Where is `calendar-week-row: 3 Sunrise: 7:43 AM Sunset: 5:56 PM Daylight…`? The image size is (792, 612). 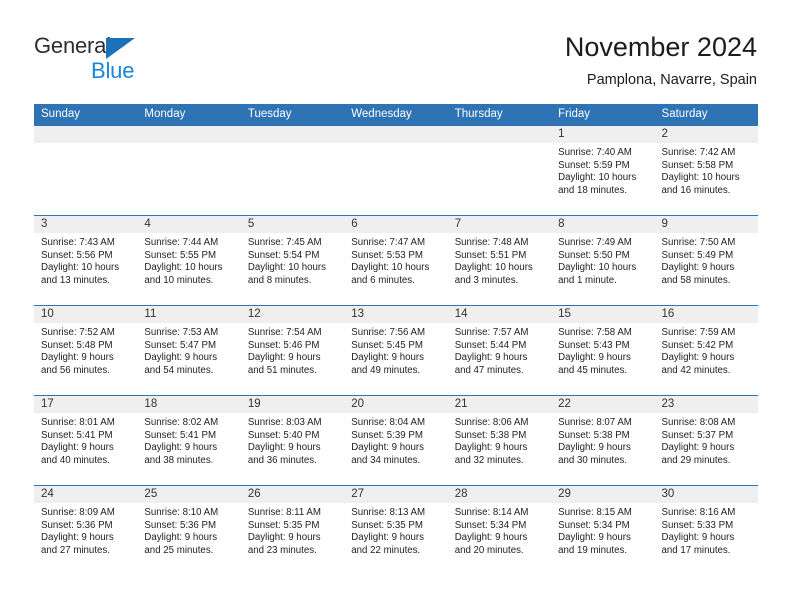
calendar-week-row: 3 Sunrise: 7:43 AM Sunset: 5:56 PM Daylight… is located at coordinates (396, 260).